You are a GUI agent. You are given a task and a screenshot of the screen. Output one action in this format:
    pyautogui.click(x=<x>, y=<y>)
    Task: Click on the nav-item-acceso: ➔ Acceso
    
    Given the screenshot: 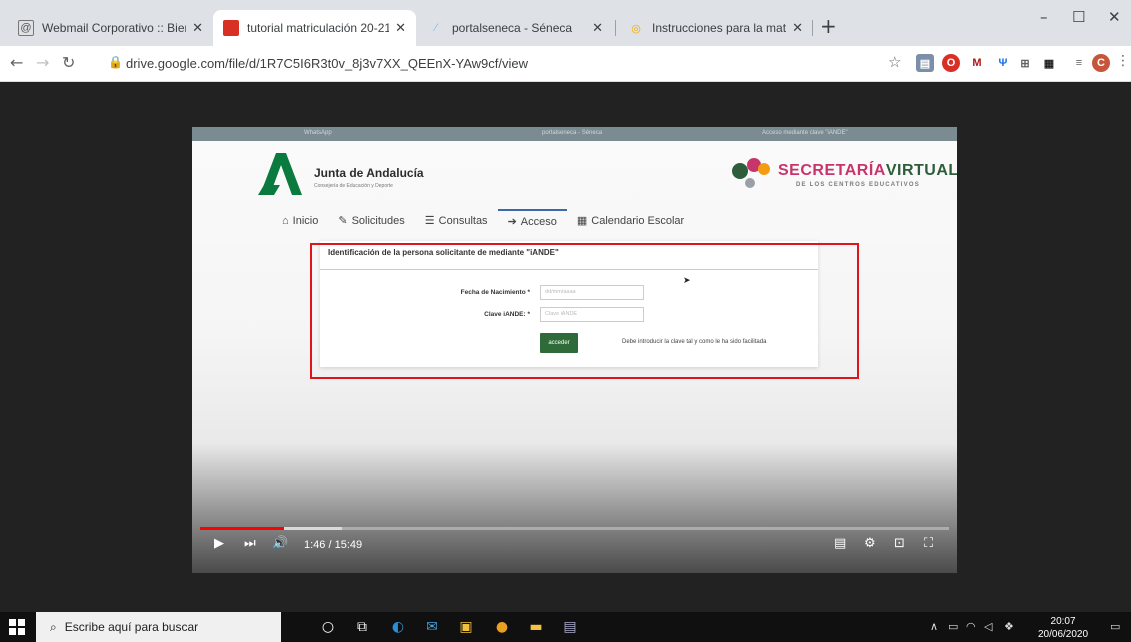 What is the action you would take?
    pyautogui.click(x=532, y=220)
    